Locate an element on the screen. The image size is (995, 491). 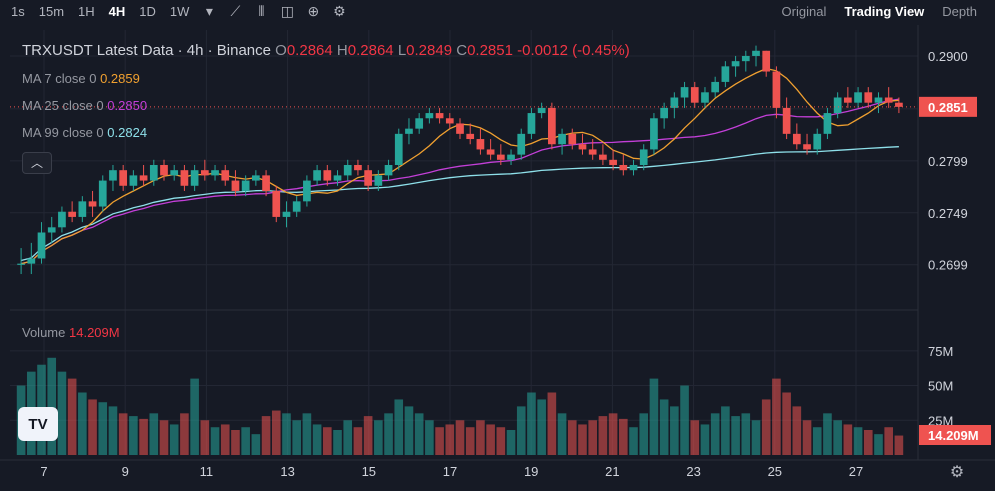
x-tick-label: 27 is located at coordinates (856, 471).